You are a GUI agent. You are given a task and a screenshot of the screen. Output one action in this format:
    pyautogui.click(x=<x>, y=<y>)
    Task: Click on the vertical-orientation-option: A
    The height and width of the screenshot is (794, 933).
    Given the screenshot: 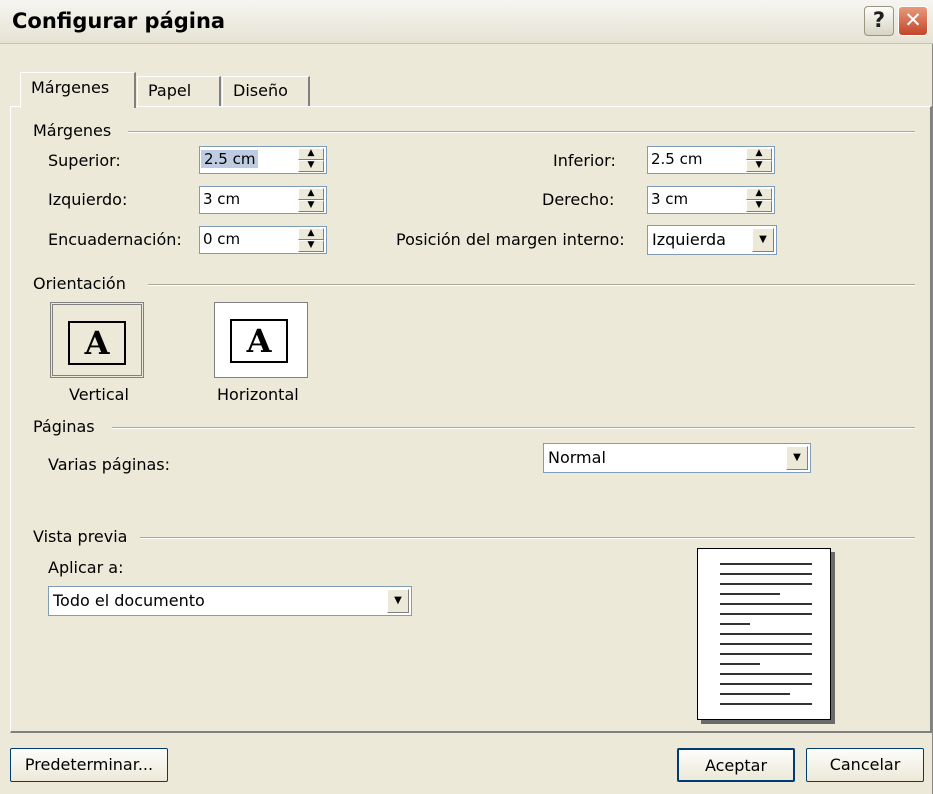 What is the action you would take?
    pyautogui.click(x=97, y=340)
    